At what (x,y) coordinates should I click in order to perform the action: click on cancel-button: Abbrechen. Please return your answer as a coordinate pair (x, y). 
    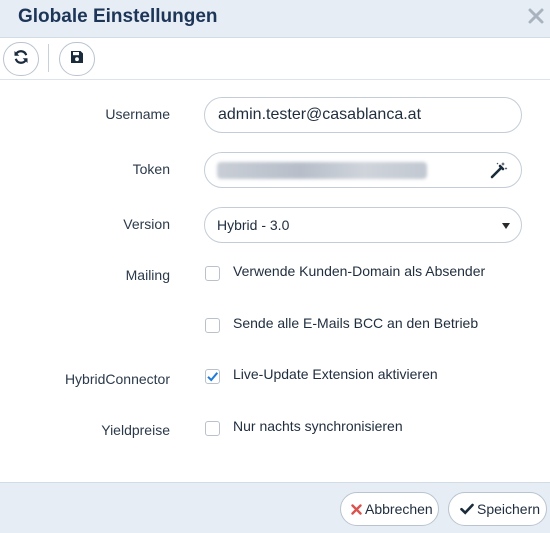
    Looking at the image, I should click on (389, 509).